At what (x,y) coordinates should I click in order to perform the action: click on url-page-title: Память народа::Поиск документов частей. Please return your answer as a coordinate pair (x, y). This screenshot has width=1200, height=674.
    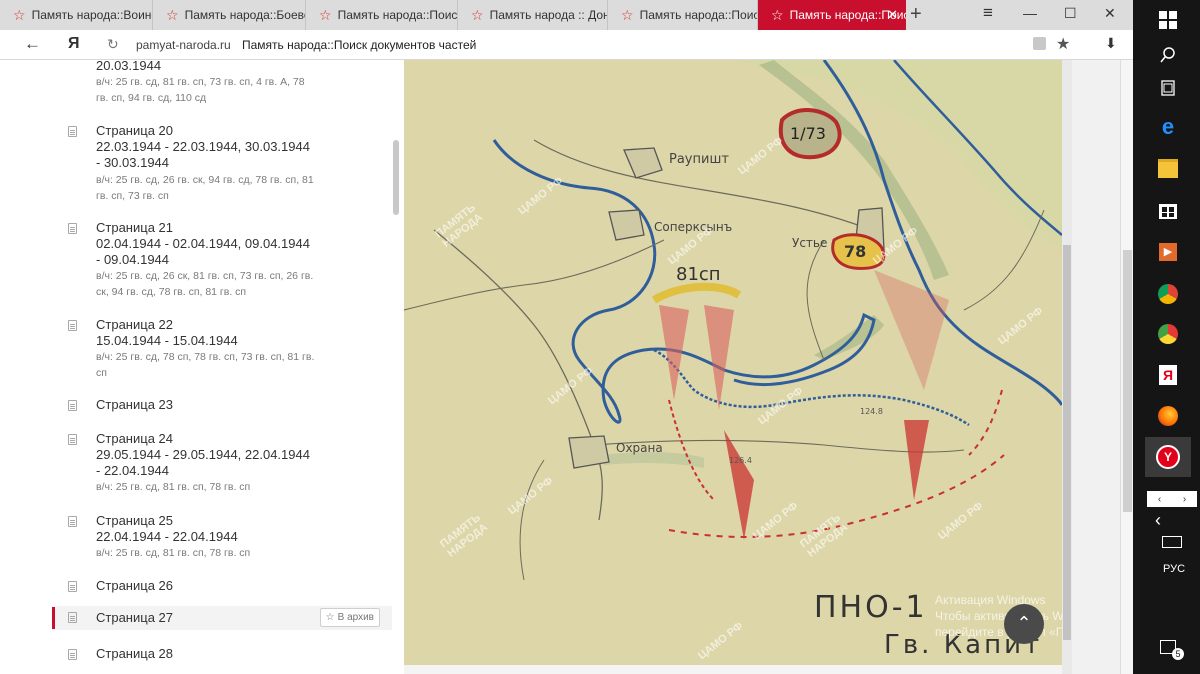
    Looking at the image, I should click on (359, 45).